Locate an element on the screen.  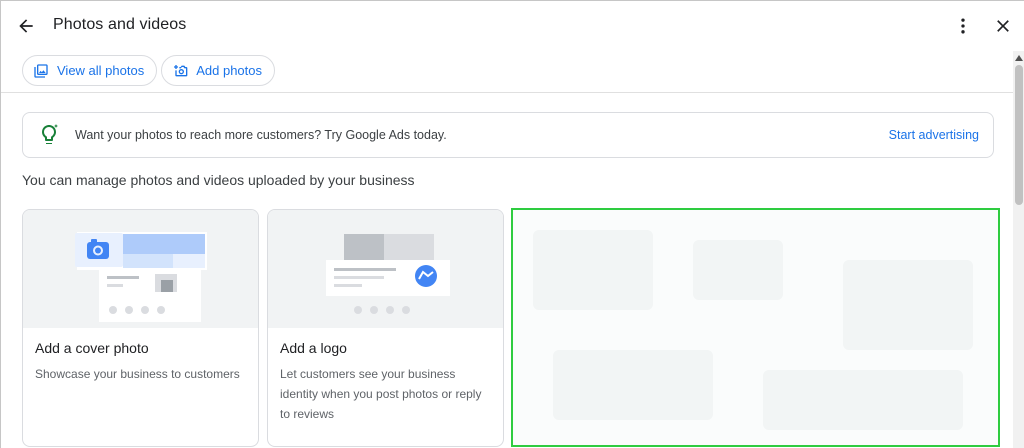
add-photo-icon is located at coordinates (181, 70).